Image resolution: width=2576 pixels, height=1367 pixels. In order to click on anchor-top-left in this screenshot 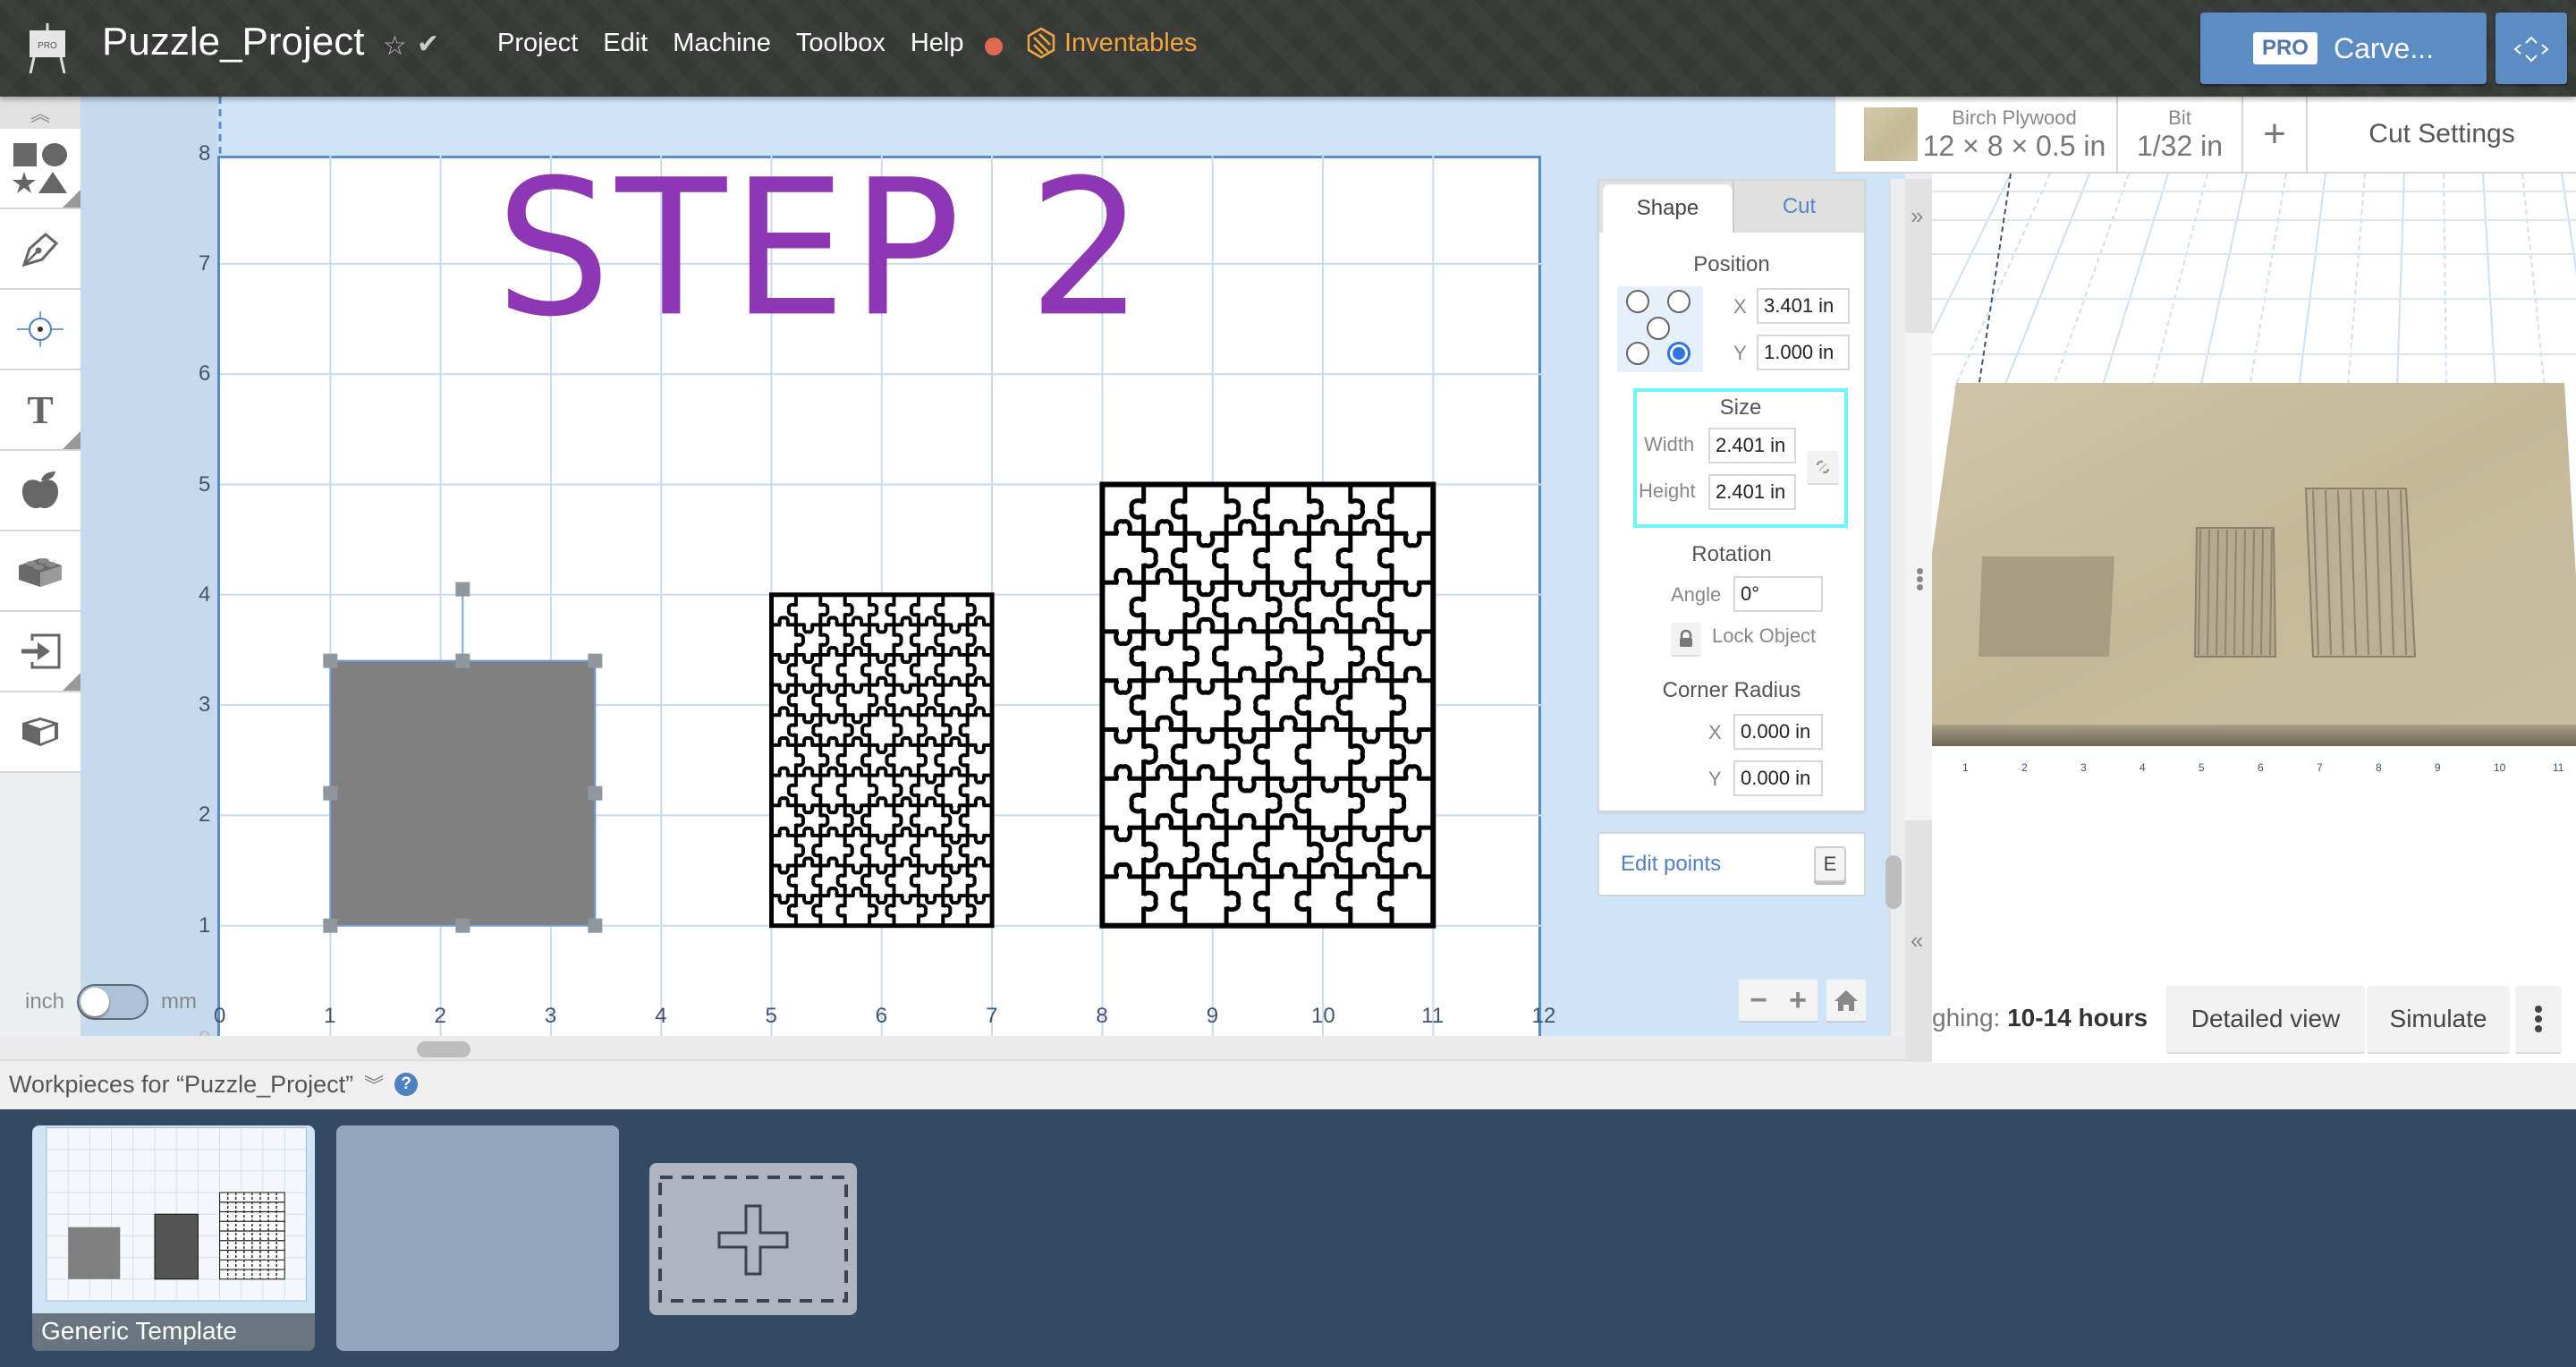, I will do `click(1637, 301)`.